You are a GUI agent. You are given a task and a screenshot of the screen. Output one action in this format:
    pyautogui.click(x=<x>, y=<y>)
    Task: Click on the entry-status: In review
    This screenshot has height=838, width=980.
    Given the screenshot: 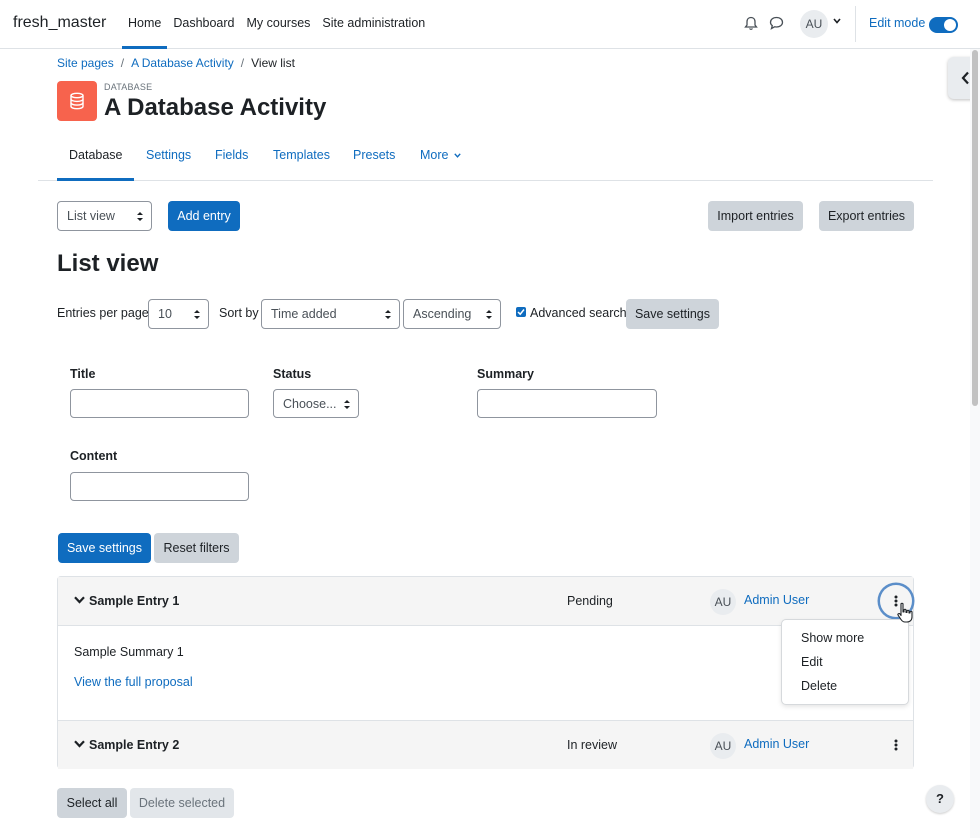 What is the action you would take?
    pyautogui.click(x=592, y=745)
    